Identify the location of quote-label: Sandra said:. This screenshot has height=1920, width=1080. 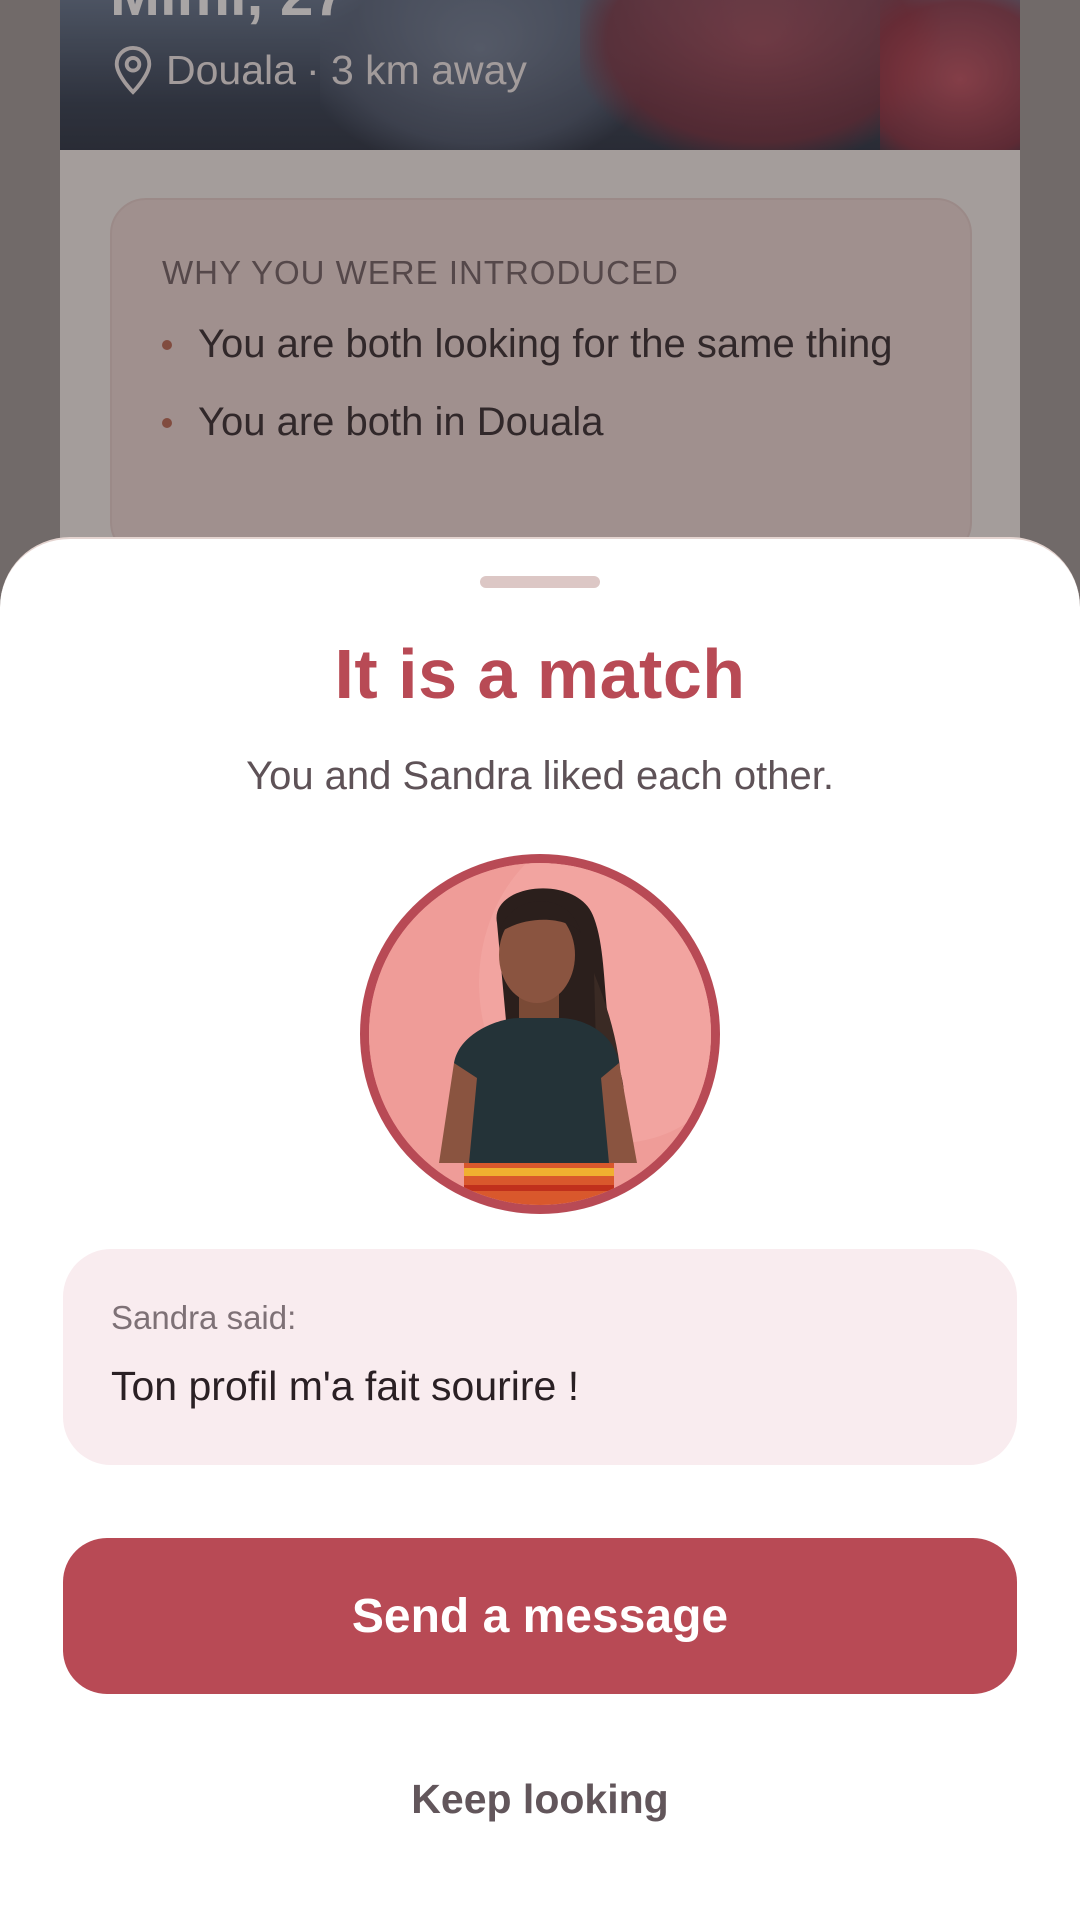
(204, 1317).